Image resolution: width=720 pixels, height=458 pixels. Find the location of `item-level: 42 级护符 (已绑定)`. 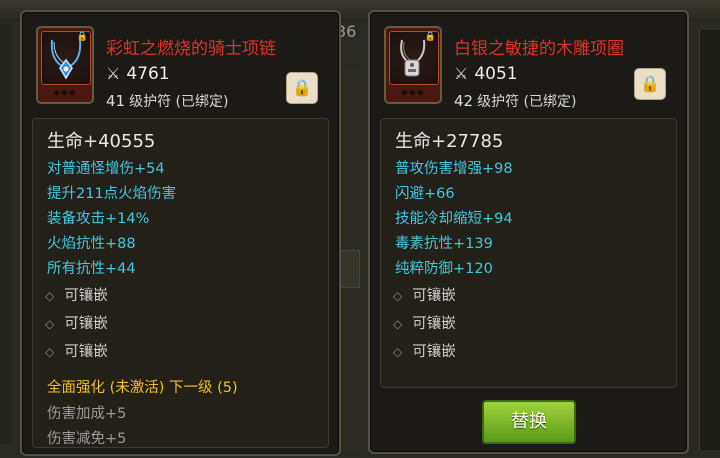

item-level: 42 级护符 (已绑定) is located at coordinates (515, 101).